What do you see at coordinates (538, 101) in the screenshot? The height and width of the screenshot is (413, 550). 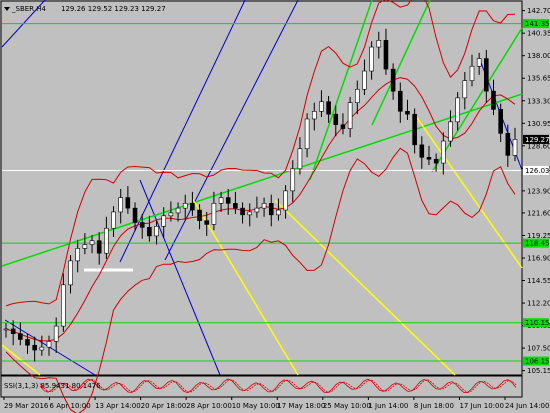 I see `y-tick-label: 133.30` at bounding box center [538, 101].